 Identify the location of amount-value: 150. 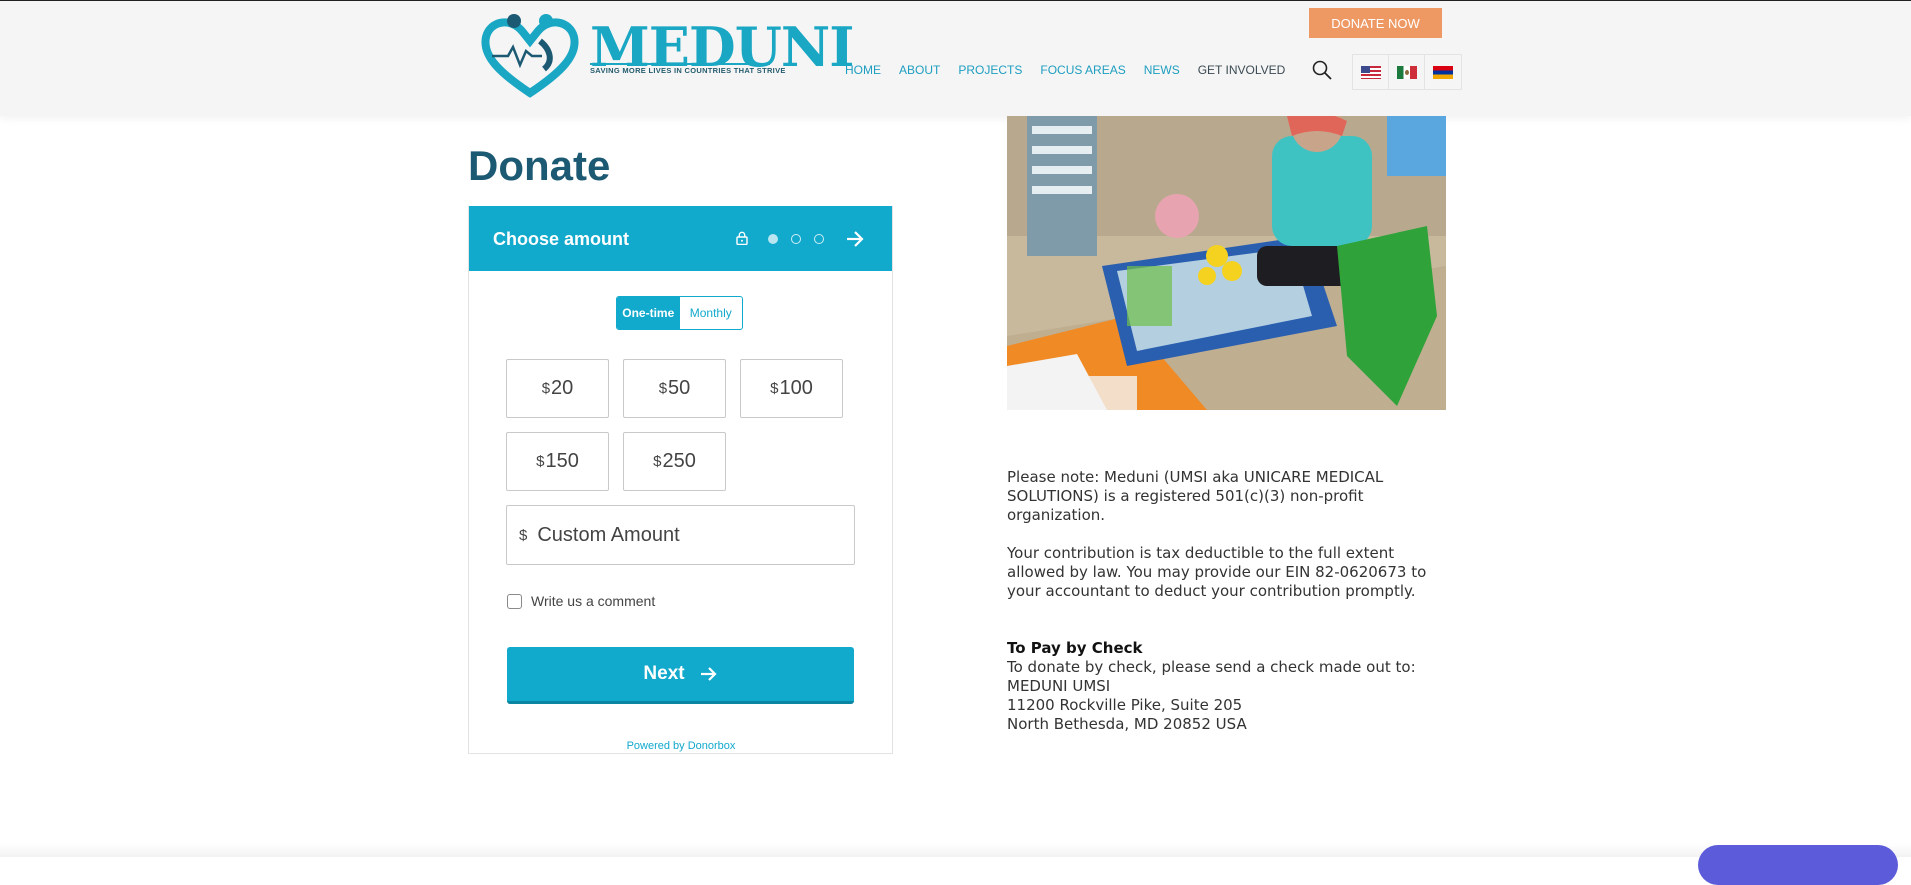
(562, 461).